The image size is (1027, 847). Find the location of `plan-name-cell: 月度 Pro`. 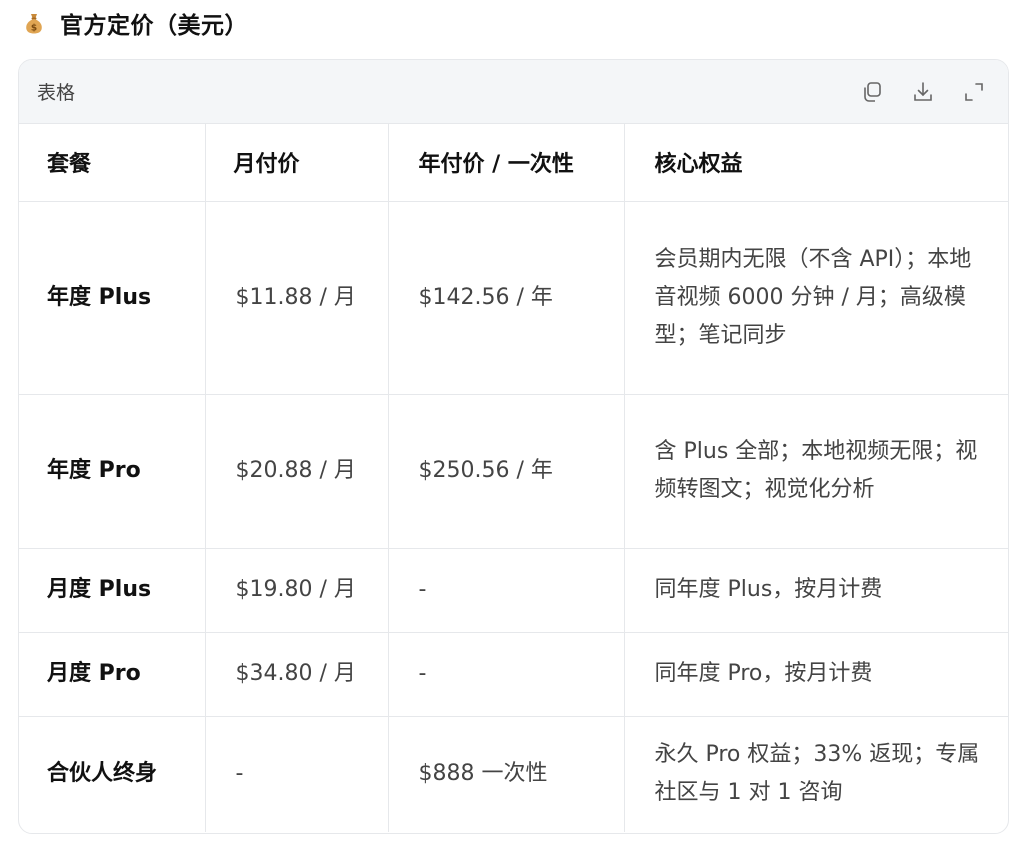

plan-name-cell: 月度 Pro is located at coordinates (112, 674).